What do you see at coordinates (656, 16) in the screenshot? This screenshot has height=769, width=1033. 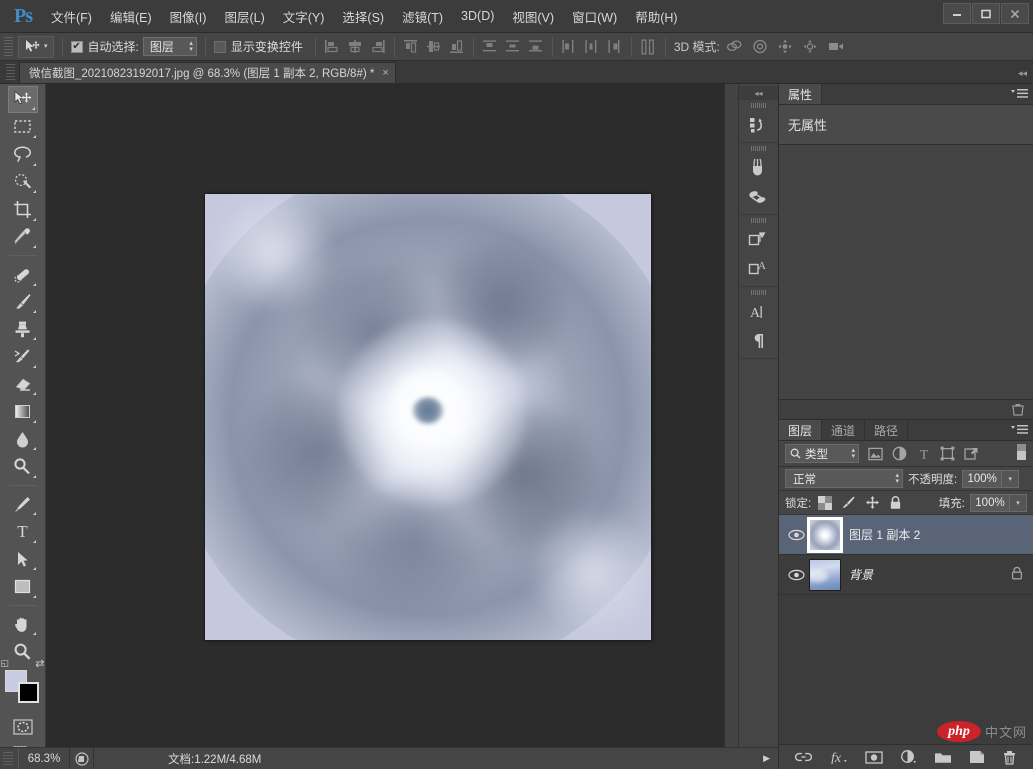 I see `menu-help: 帮助(H)` at bounding box center [656, 16].